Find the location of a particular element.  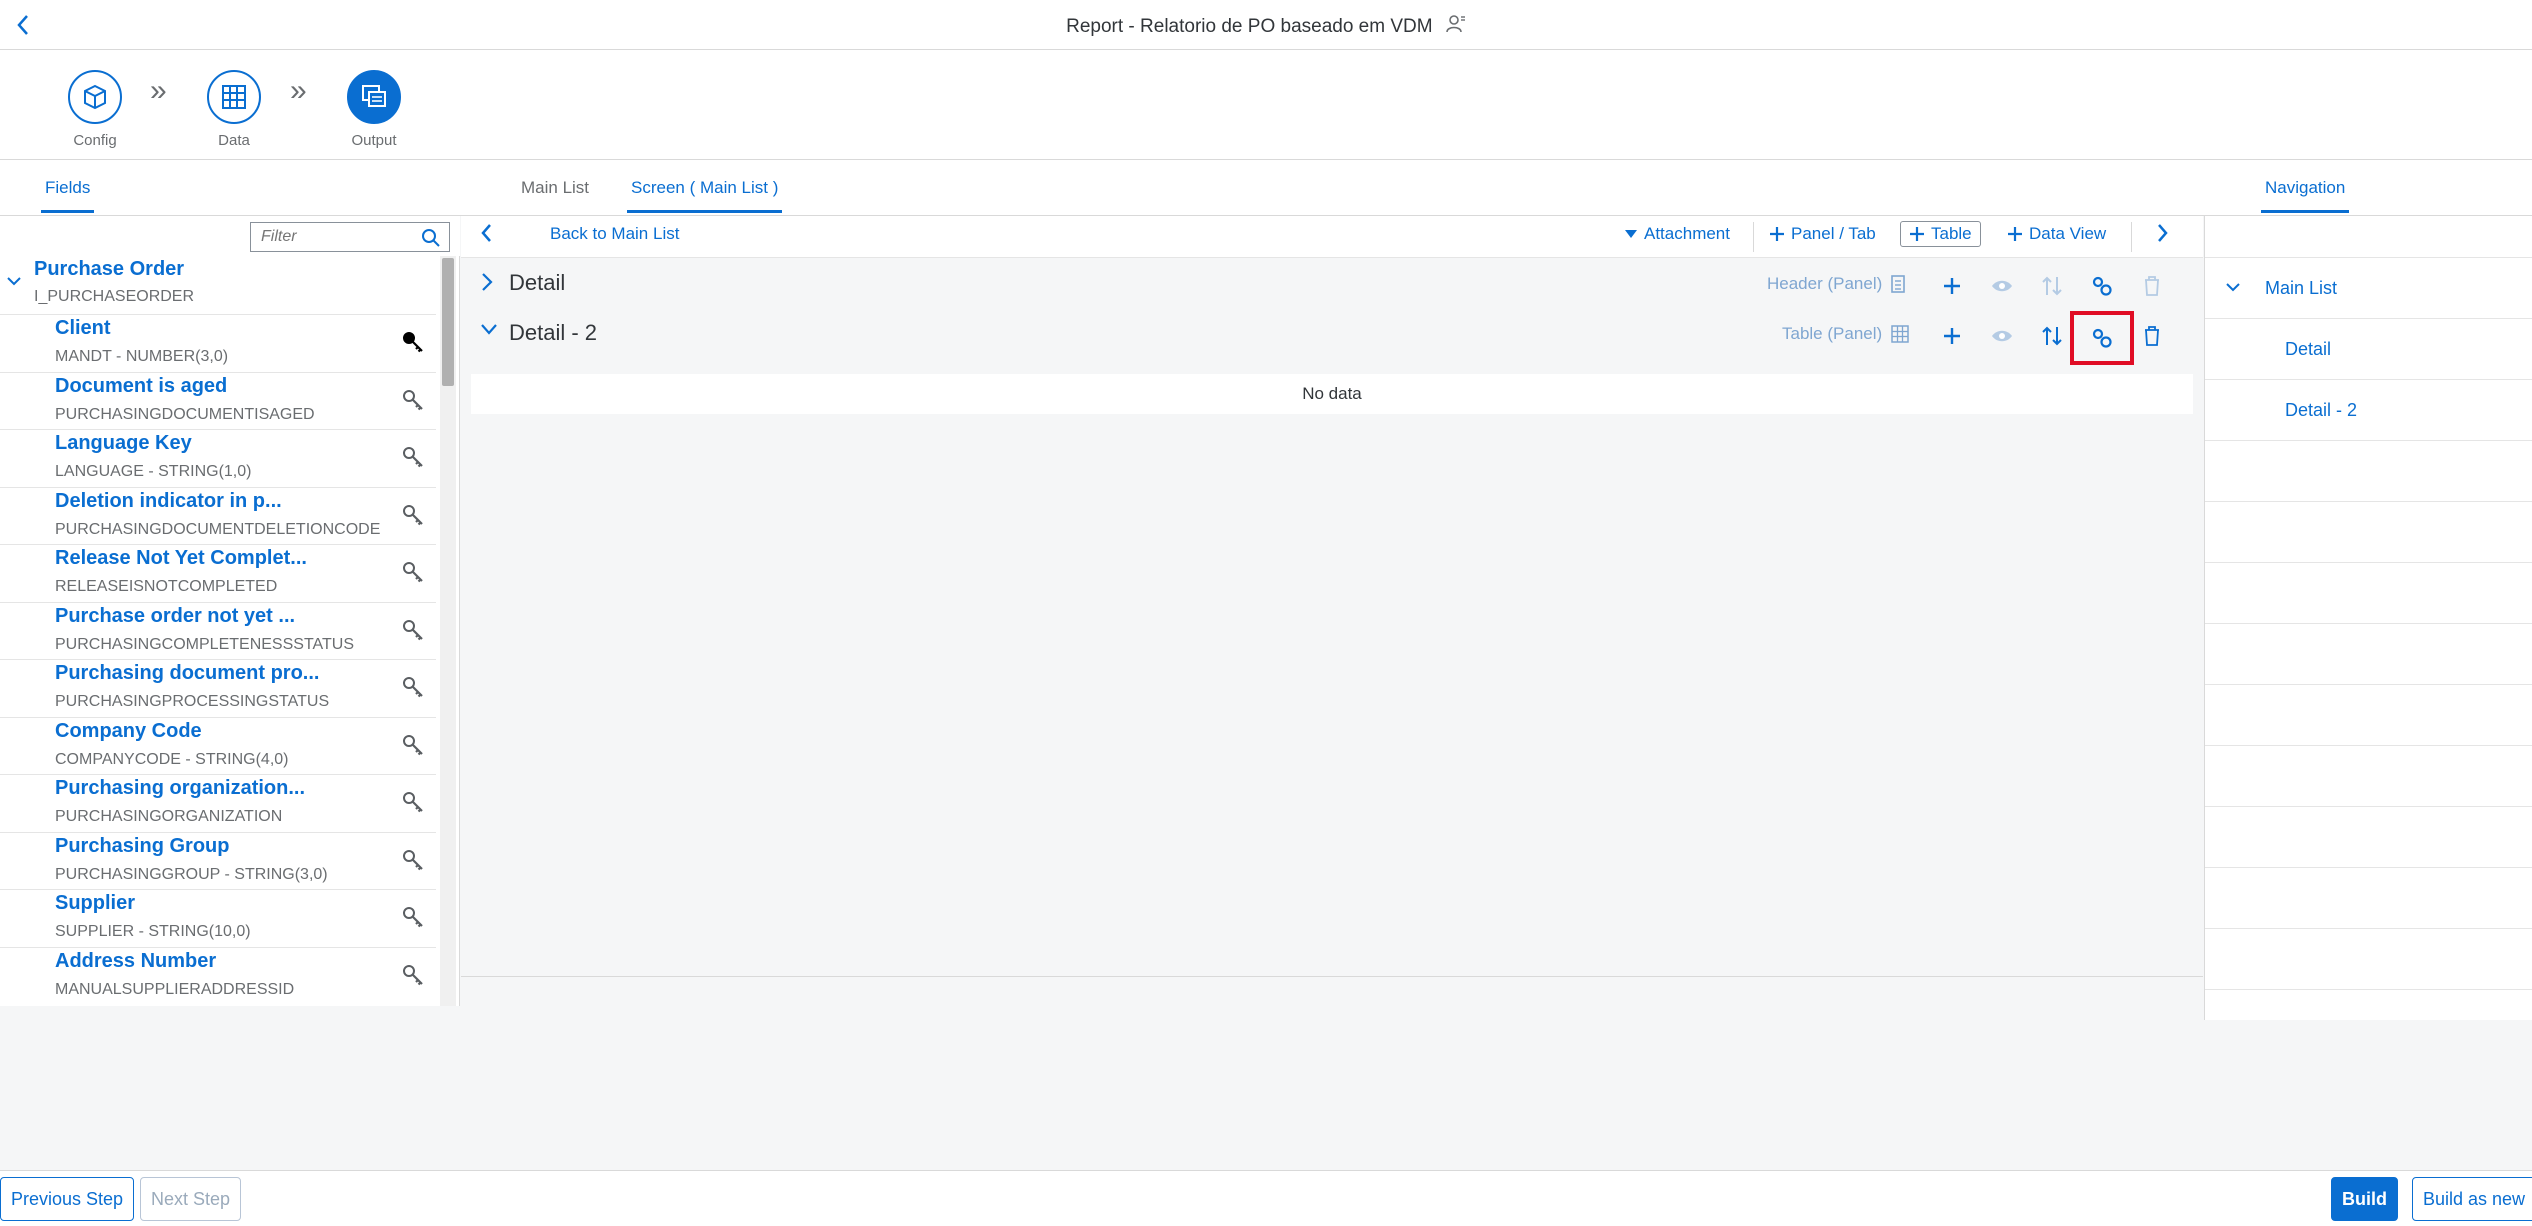

field-technical-name: LANGUAGE - STRING(1,0) is located at coordinates (153, 471).